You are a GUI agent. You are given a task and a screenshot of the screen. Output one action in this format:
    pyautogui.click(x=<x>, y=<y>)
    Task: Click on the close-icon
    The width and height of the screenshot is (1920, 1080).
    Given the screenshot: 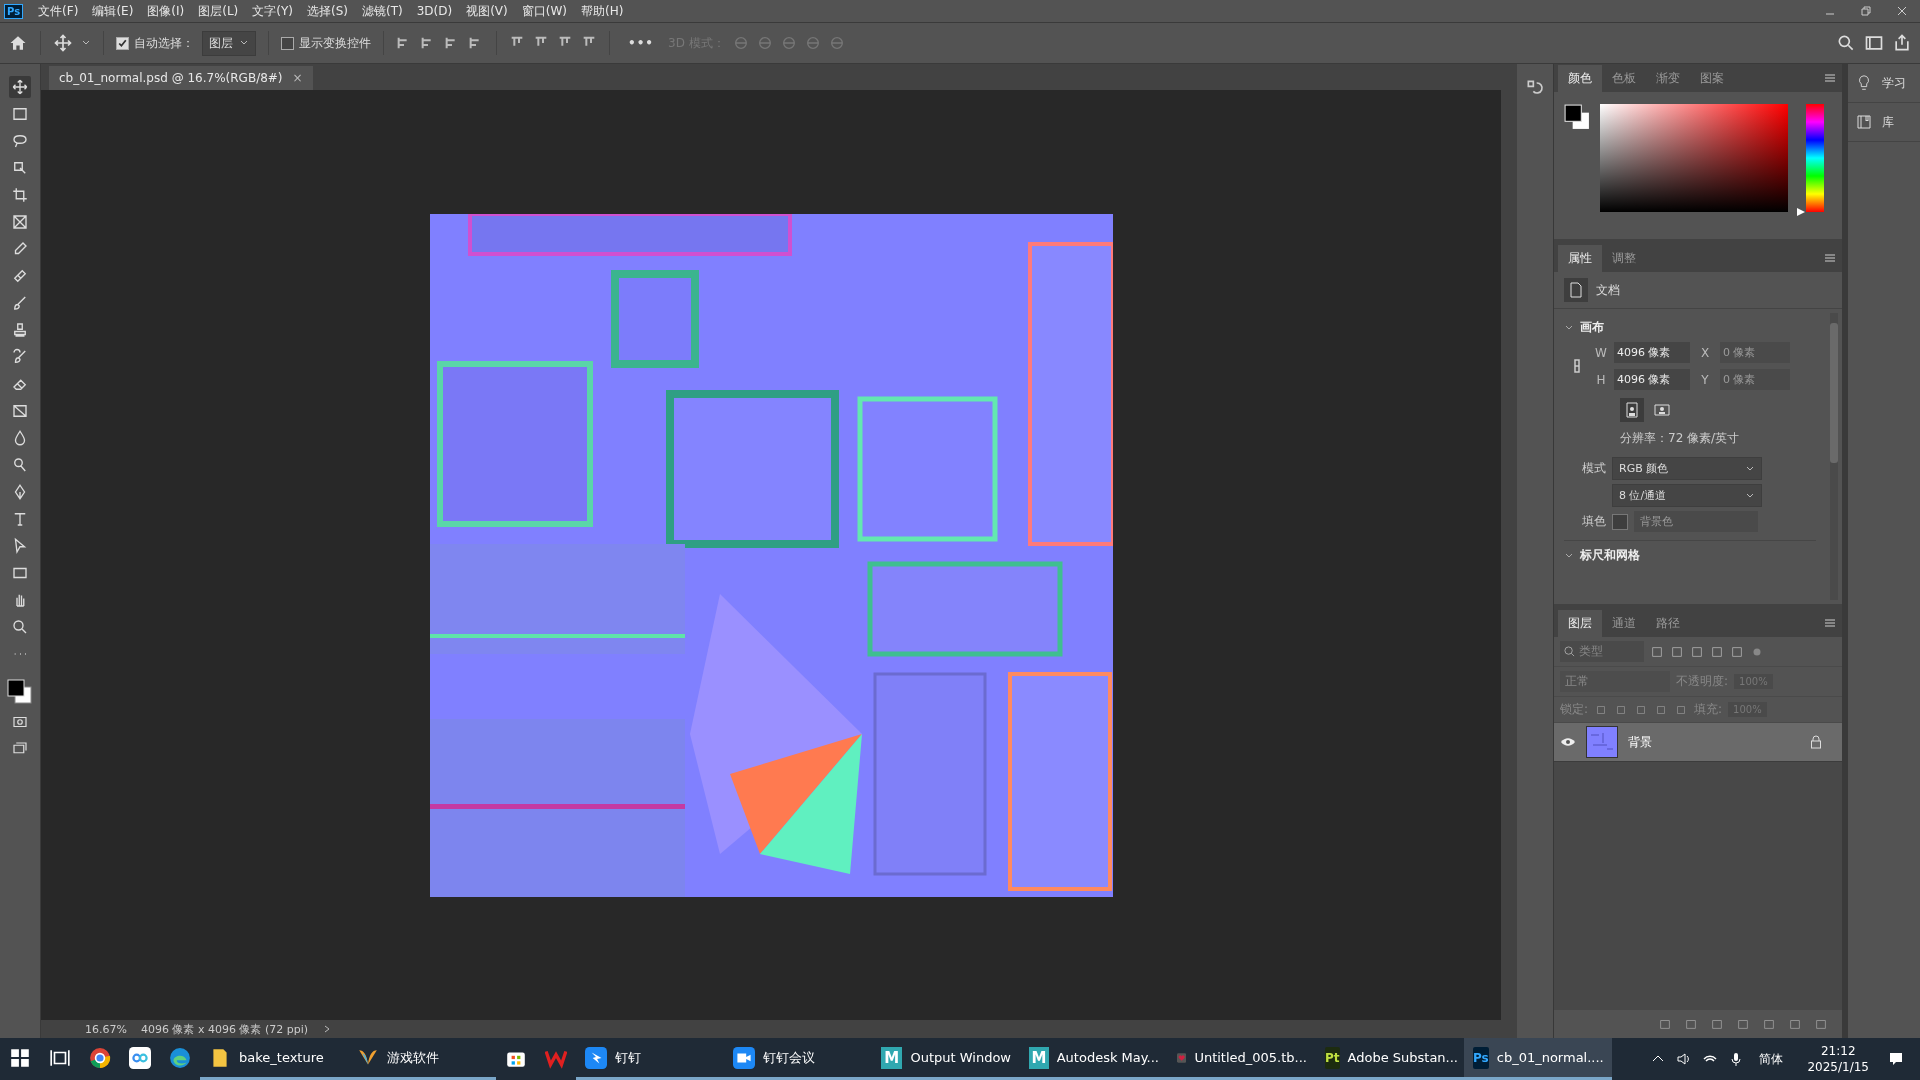 What is the action you would take?
    pyautogui.click(x=1902, y=11)
    